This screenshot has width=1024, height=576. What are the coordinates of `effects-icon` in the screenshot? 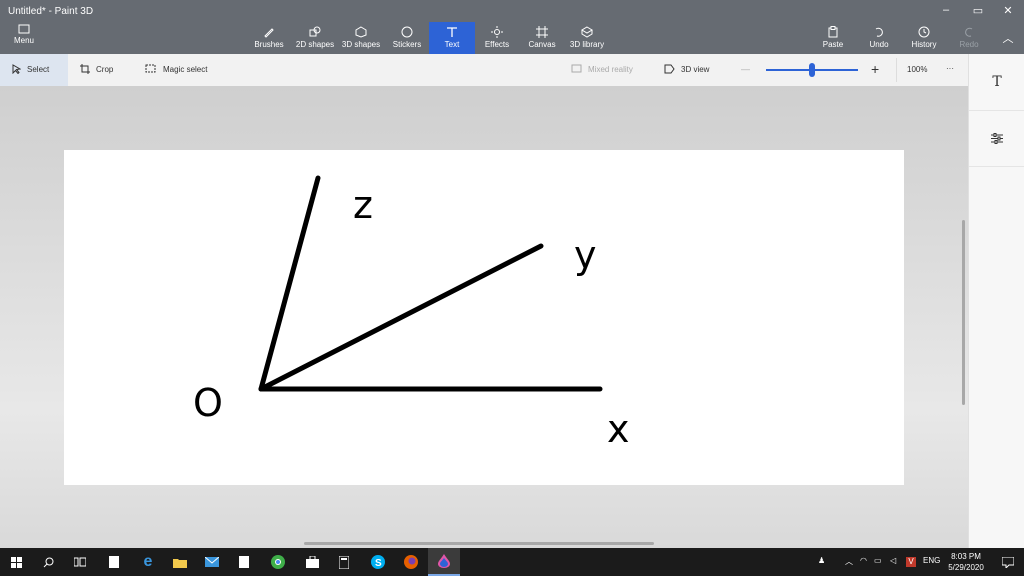 It's located at (497, 32).